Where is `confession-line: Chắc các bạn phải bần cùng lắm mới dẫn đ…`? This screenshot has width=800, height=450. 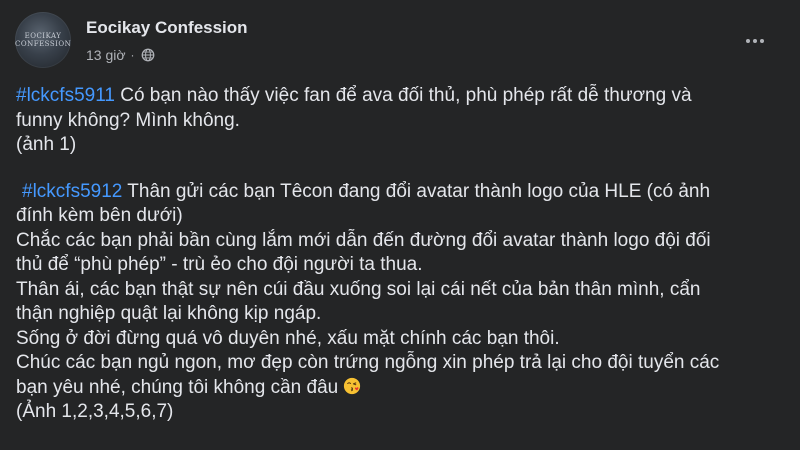
confession-line: Chắc các bạn phải bần cùng lắm mới dẫn đ… is located at coordinates (363, 240).